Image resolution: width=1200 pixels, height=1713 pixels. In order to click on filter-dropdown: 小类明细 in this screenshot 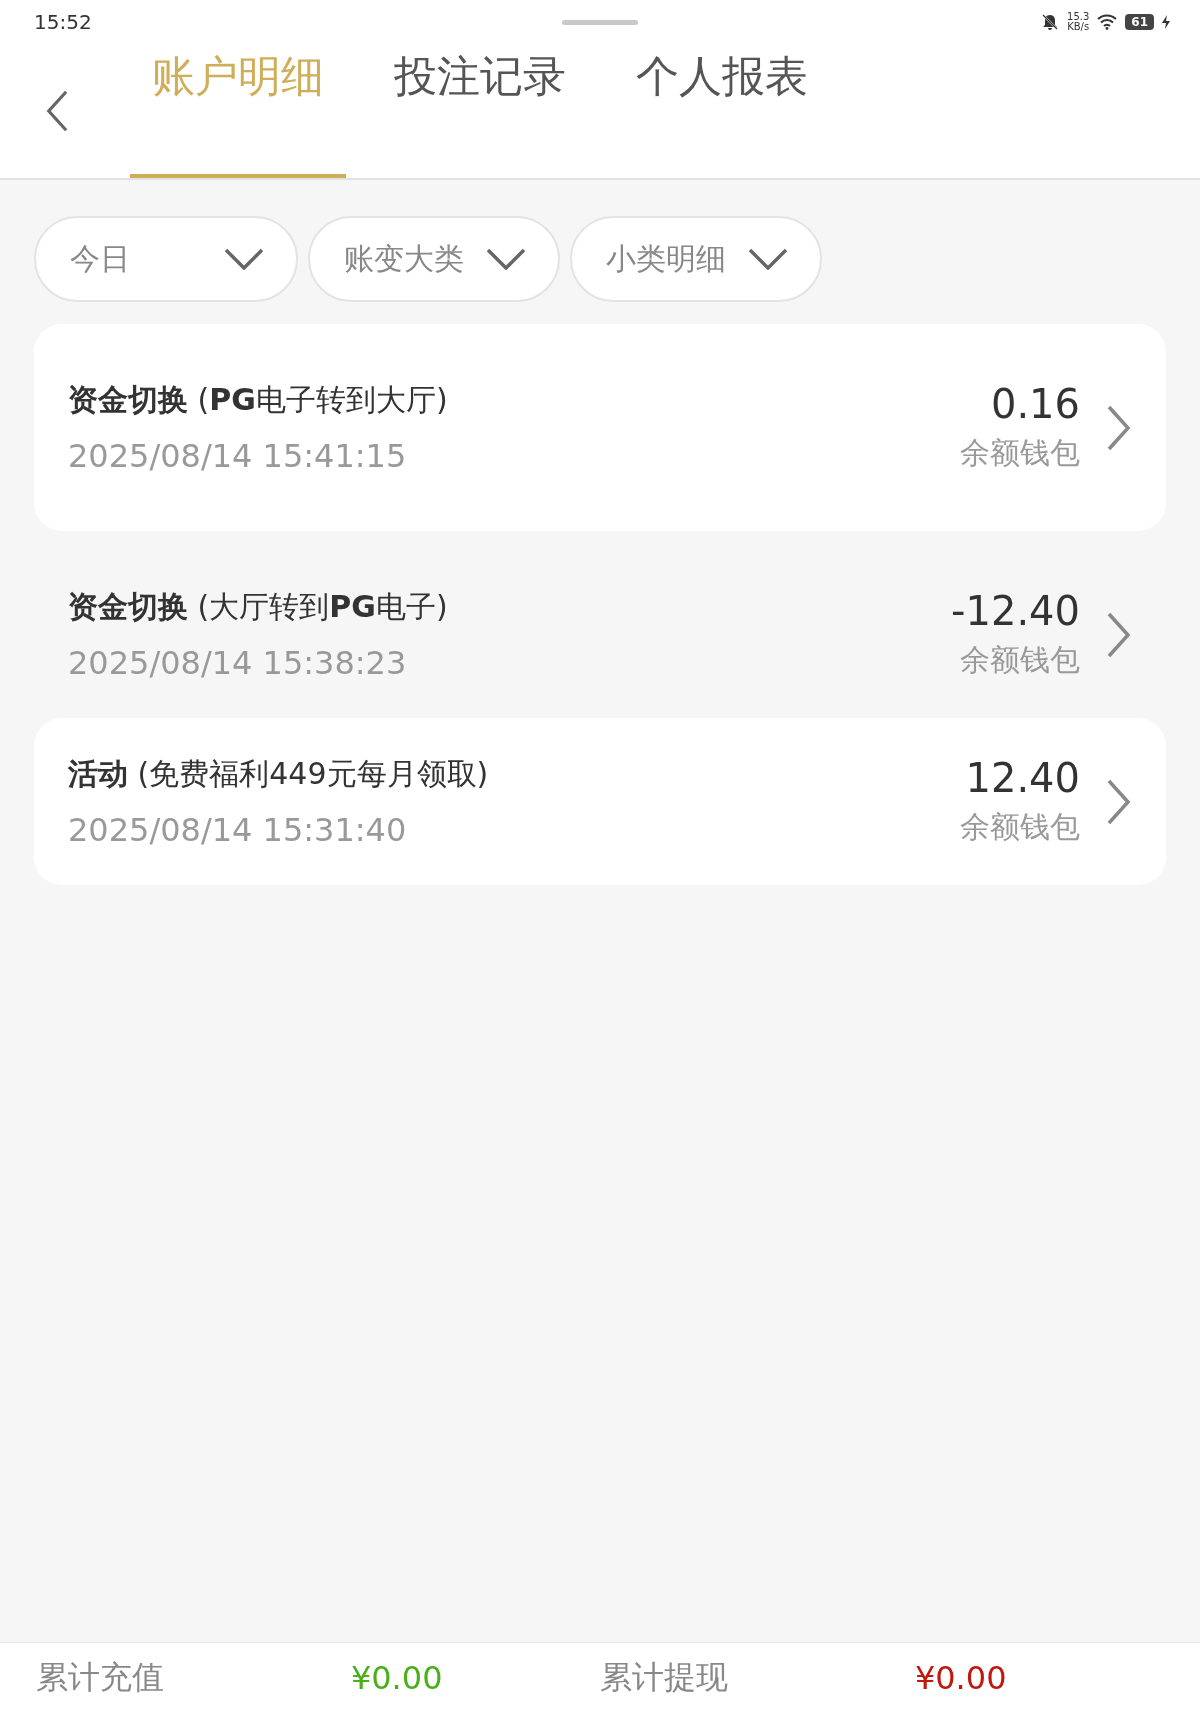, I will do `click(696, 259)`.